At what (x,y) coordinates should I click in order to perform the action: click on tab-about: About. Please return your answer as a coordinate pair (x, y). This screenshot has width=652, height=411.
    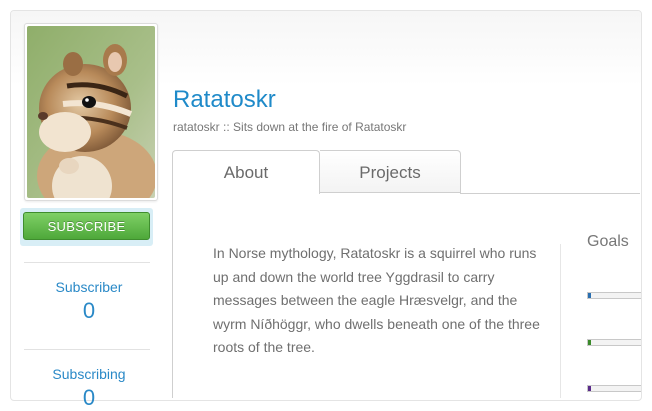
    Looking at the image, I should click on (246, 172).